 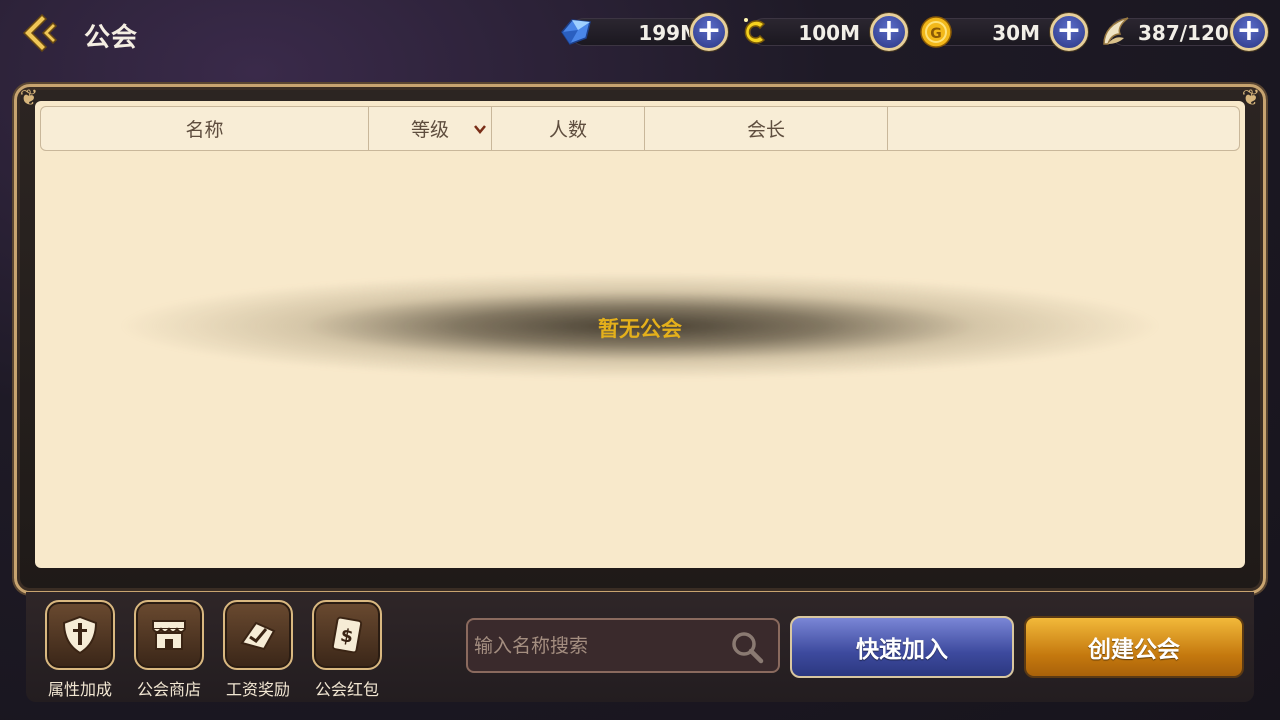 What do you see at coordinates (1249, 32) in the screenshot?
I see `add-stamina-button: +` at bounding box center [1249, 32].